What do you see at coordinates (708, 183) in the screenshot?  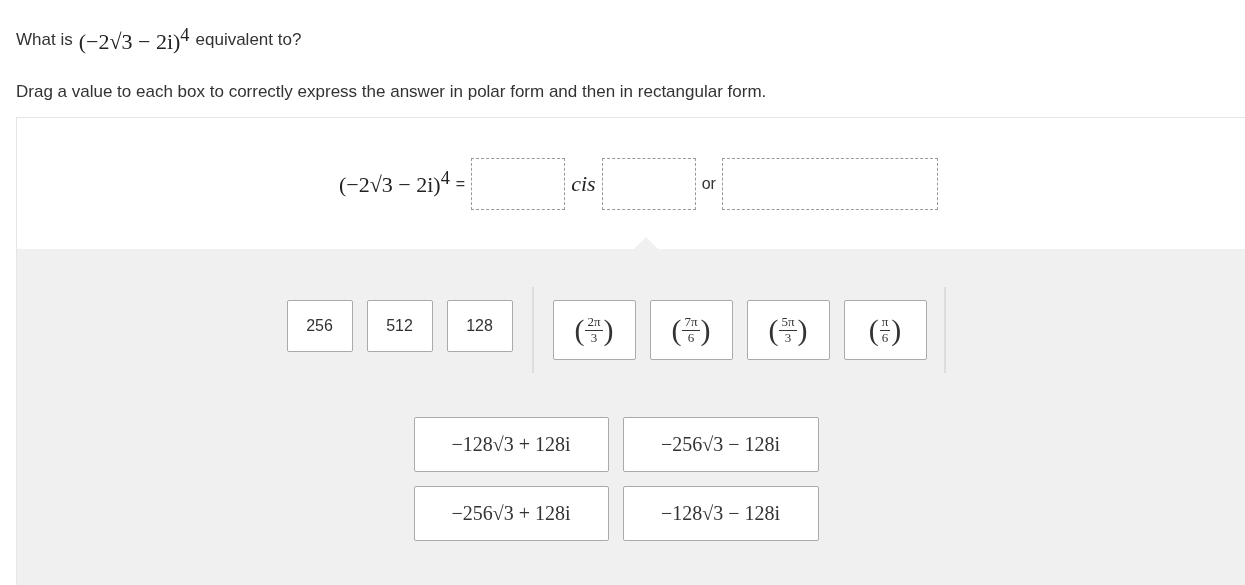 I see `connector-word: or` at bounding box center [708, 183].